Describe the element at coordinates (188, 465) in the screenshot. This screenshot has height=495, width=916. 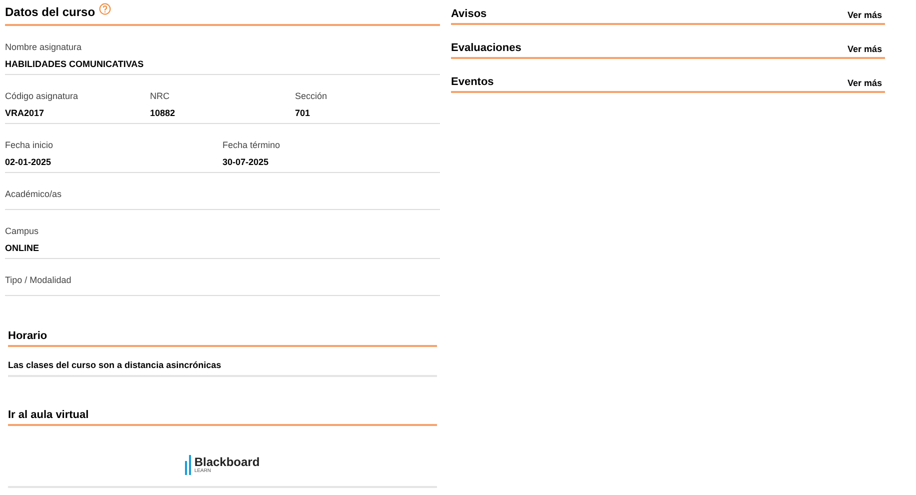
I see `bars-icon` at that location.